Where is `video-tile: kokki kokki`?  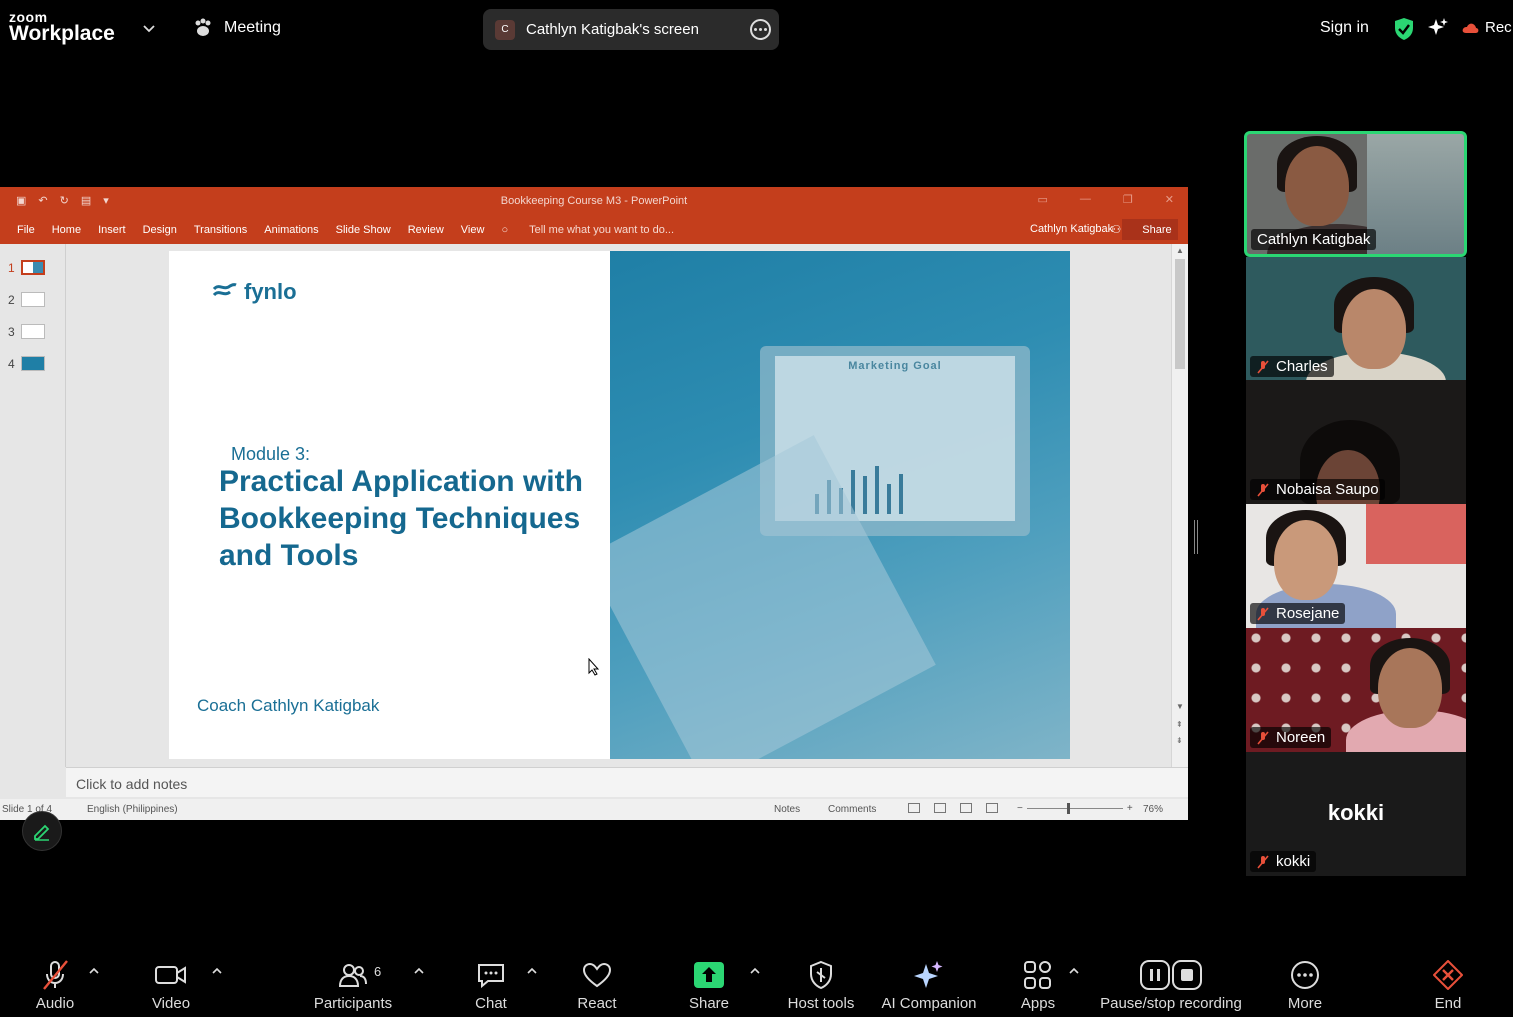 video-tile: kokki kokki is located at coordinates (1356, 814).